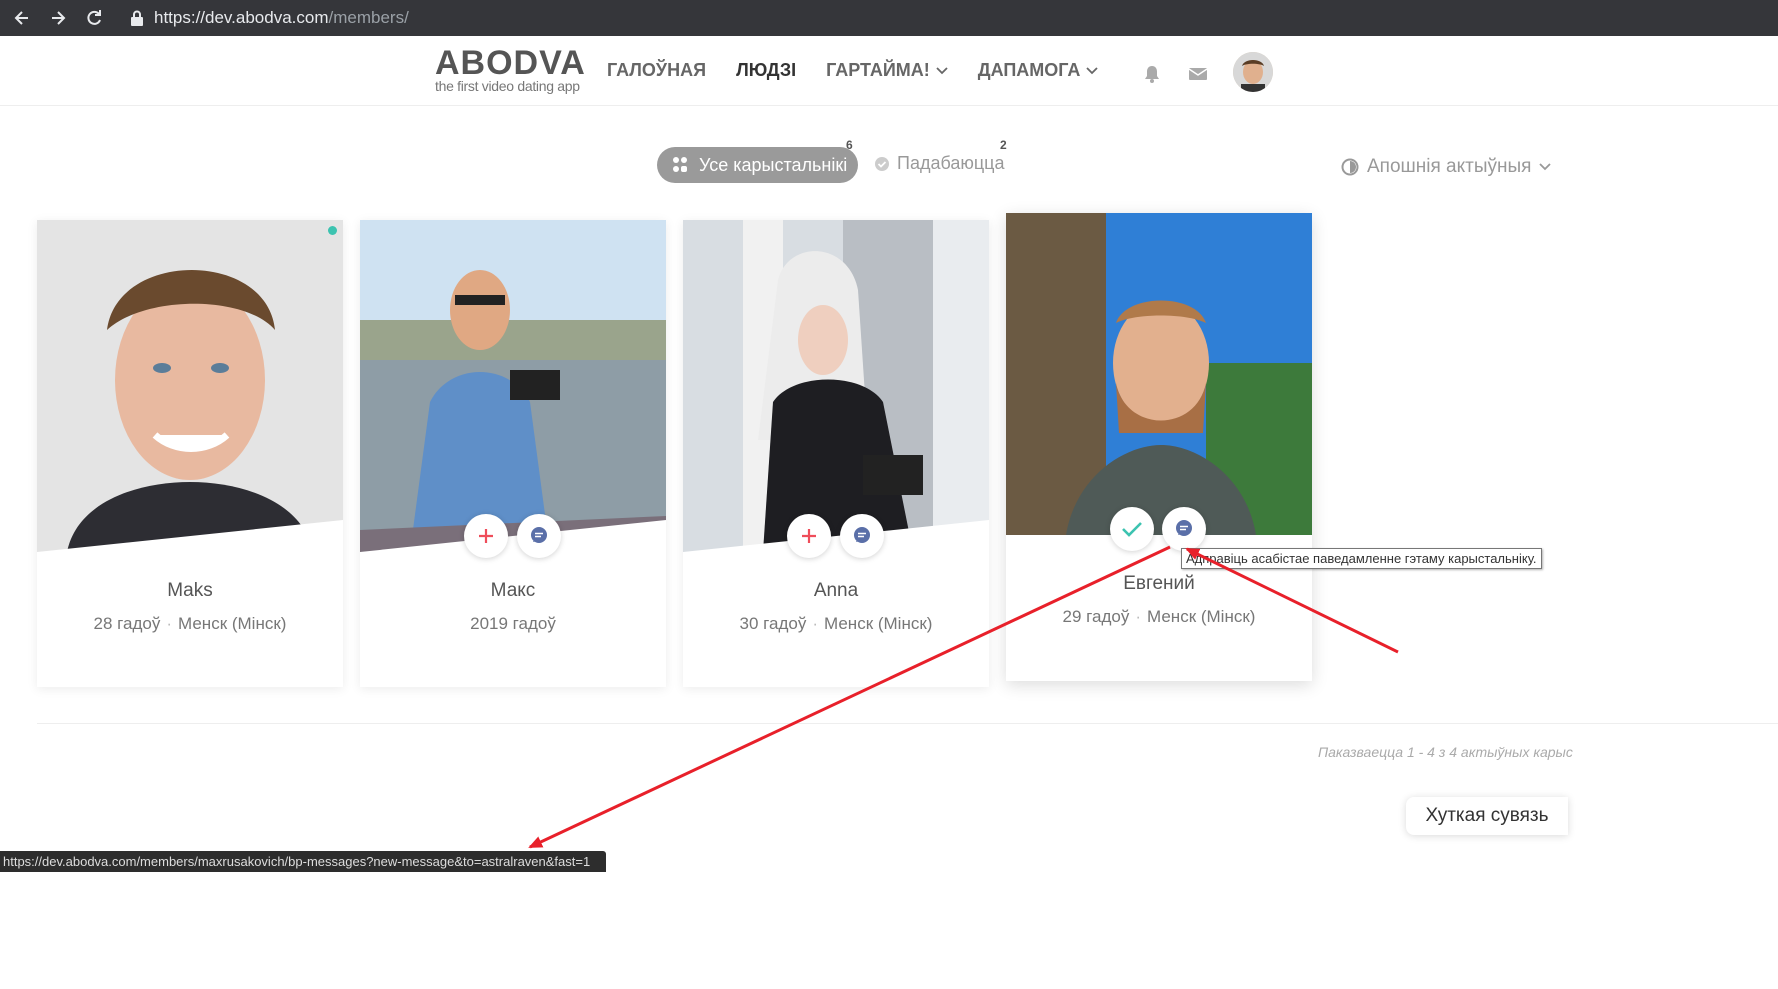 The image size is (1778, 989). I want to click on sort-dropdown: Апошнія актыўныя, so click(1446, 167).